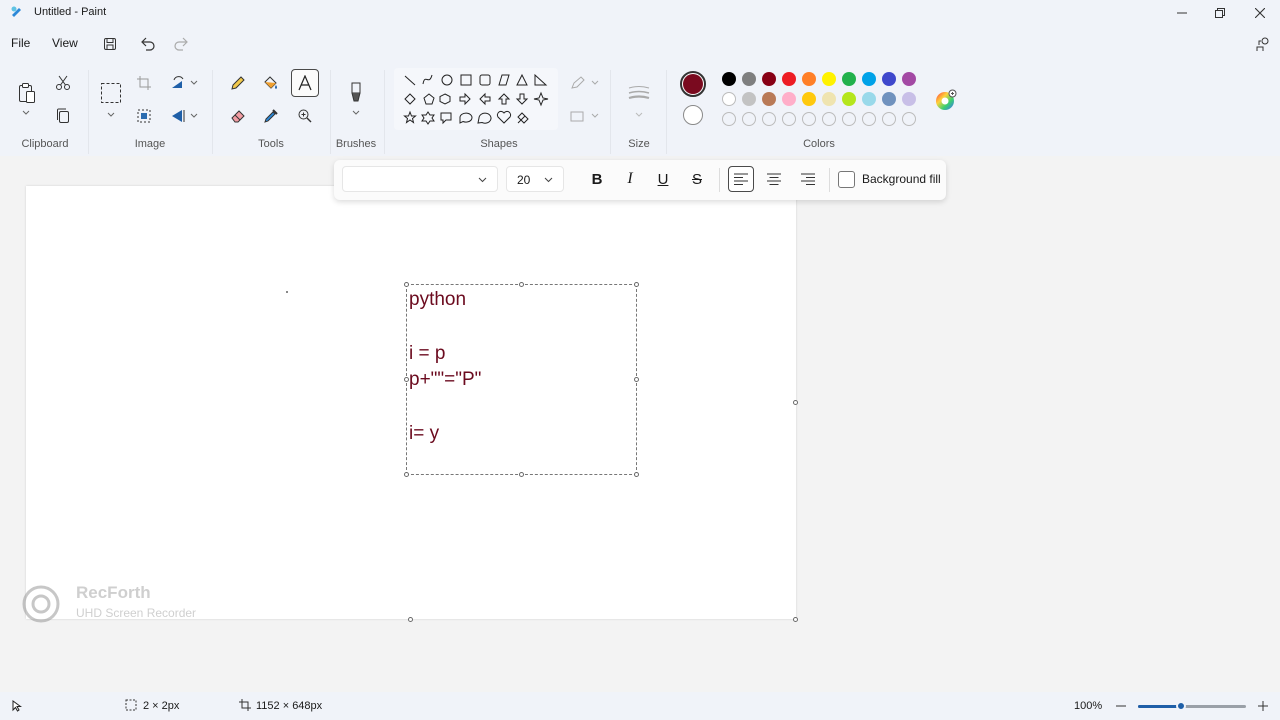 This screenshot has height=720, width=1280. I want to click on rect-callout-shape-icon, so click(446, 118).